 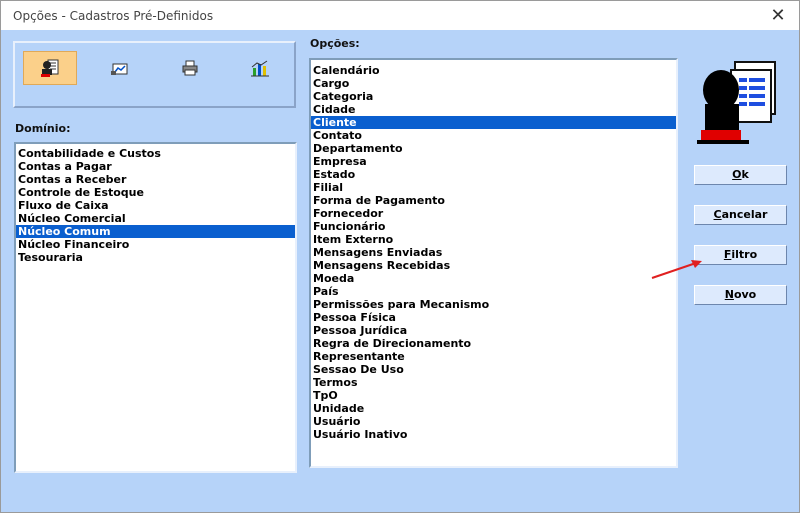 What do you see at coordinates (717, 214) in the screenshot?
I see `cancelar-mnemonic: C` at bounding box center [717, 214].